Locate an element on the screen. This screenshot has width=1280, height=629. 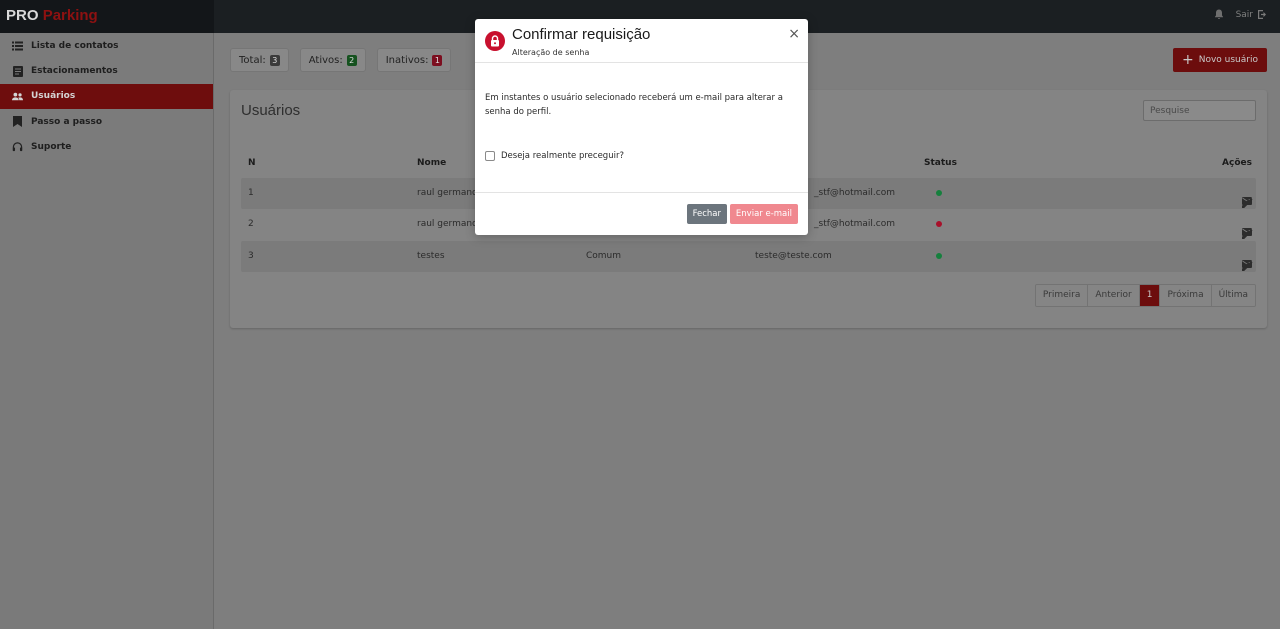
inactive-chip: Inativos: 1 is located at coordinates (414, 60).